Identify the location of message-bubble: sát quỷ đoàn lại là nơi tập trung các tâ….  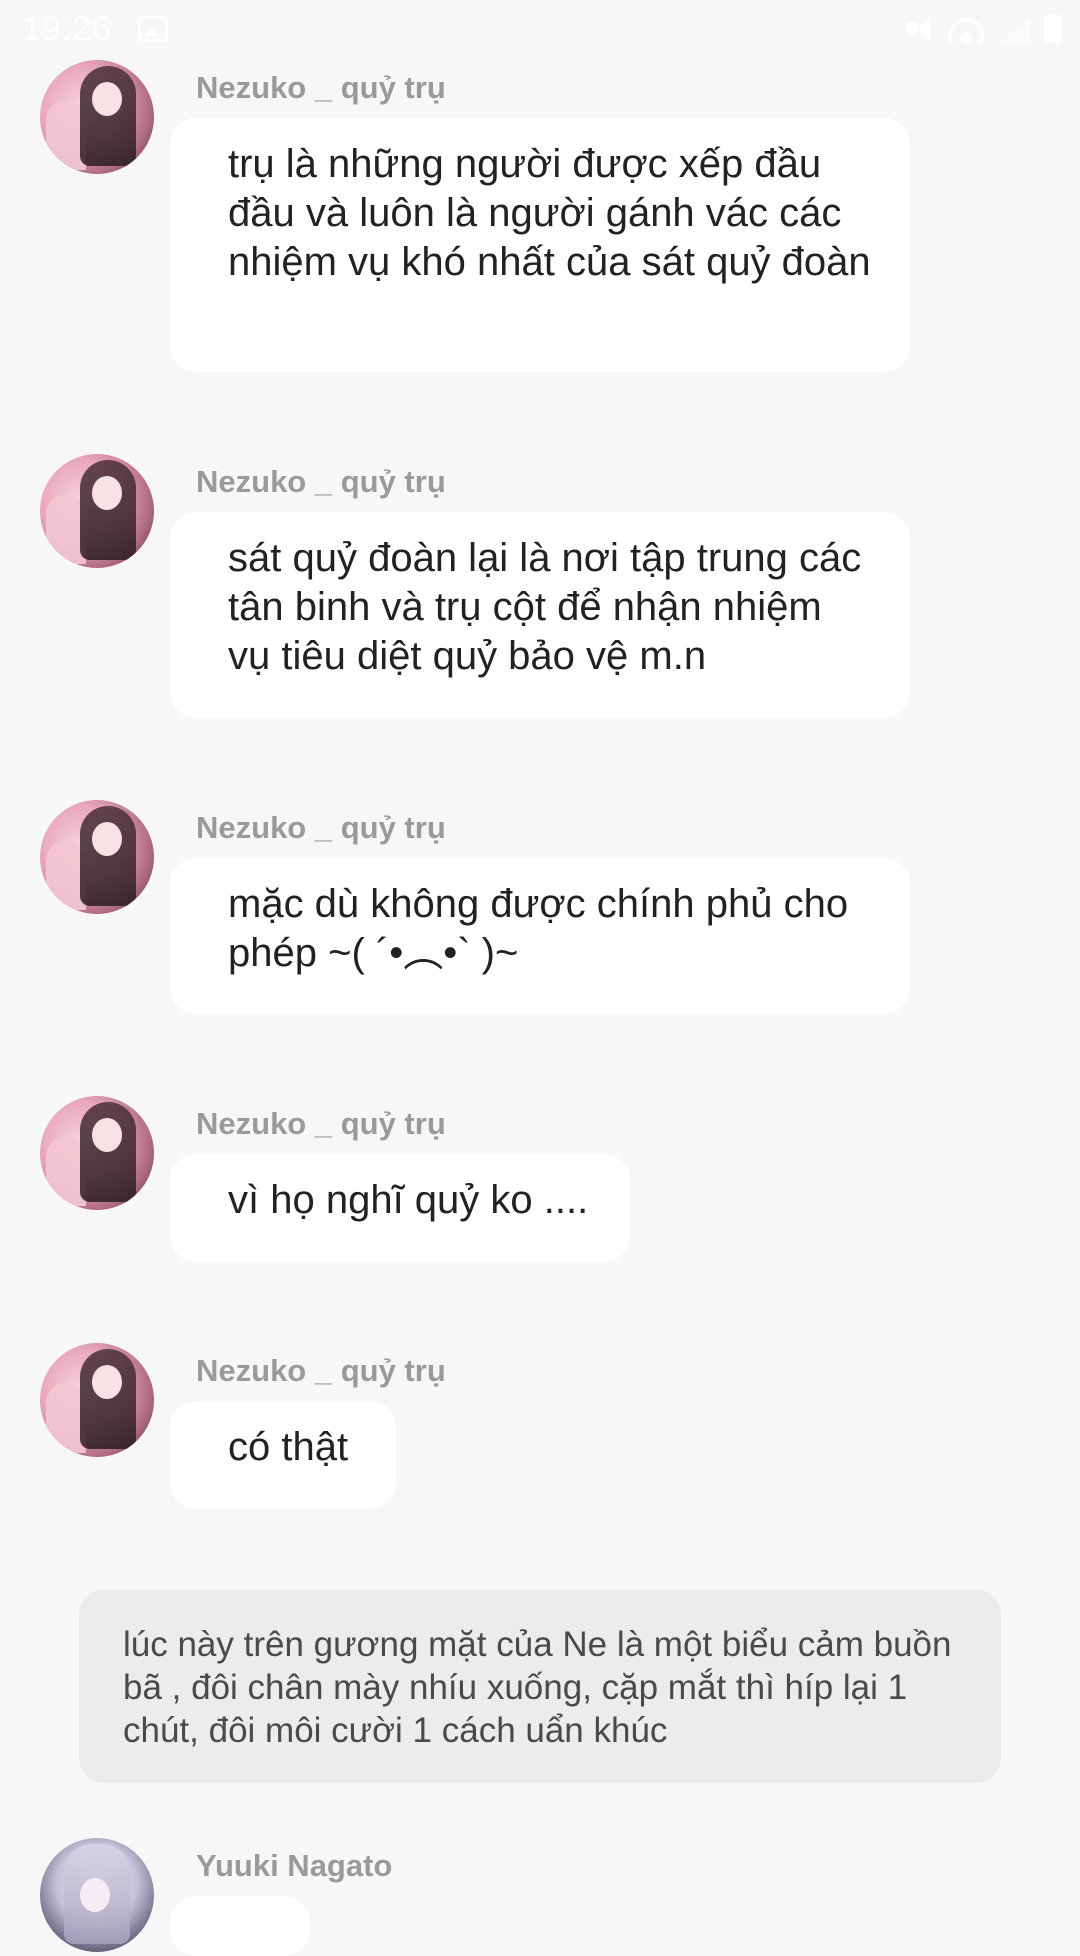
(540, 615).